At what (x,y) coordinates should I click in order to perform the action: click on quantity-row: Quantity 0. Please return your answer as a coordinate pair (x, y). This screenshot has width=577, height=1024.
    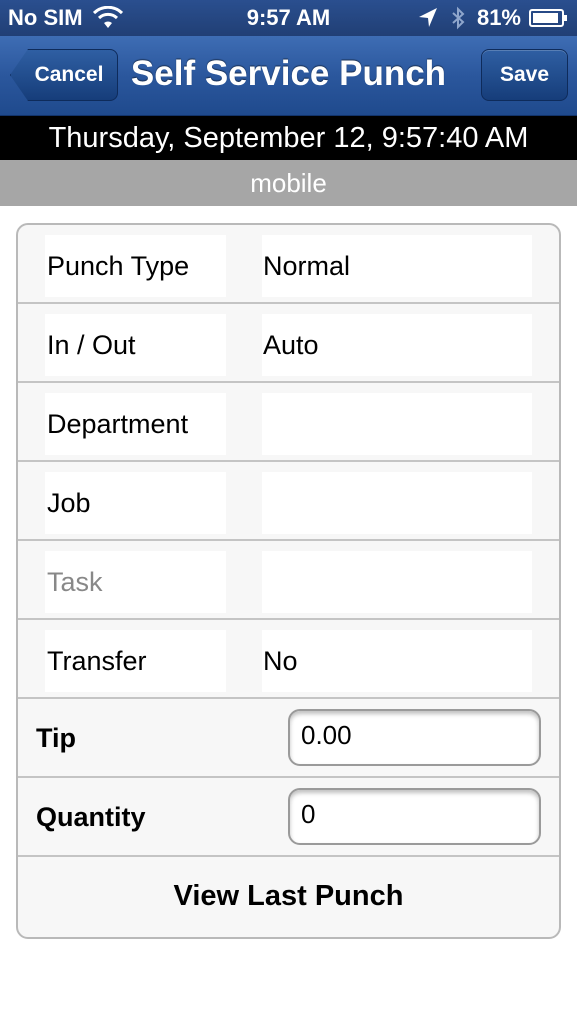
    Looking at the image, I should click on (288, 817).